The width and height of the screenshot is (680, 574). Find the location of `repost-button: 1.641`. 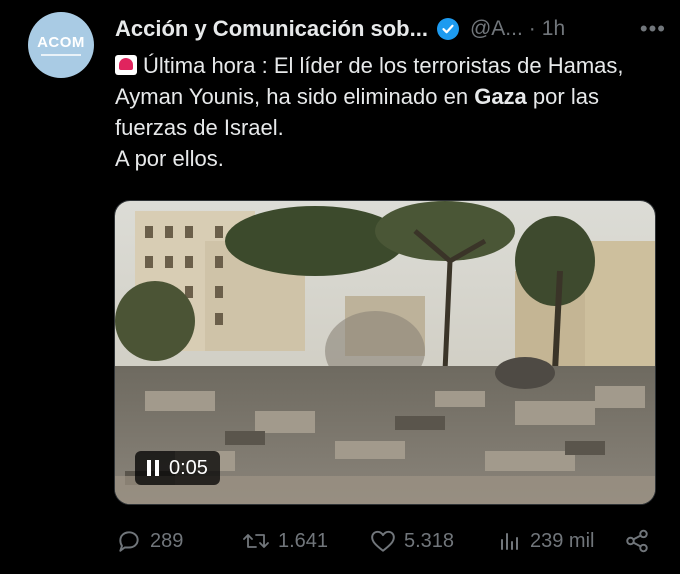

repost-button: 1.641 is located at coordinates (285, 541).